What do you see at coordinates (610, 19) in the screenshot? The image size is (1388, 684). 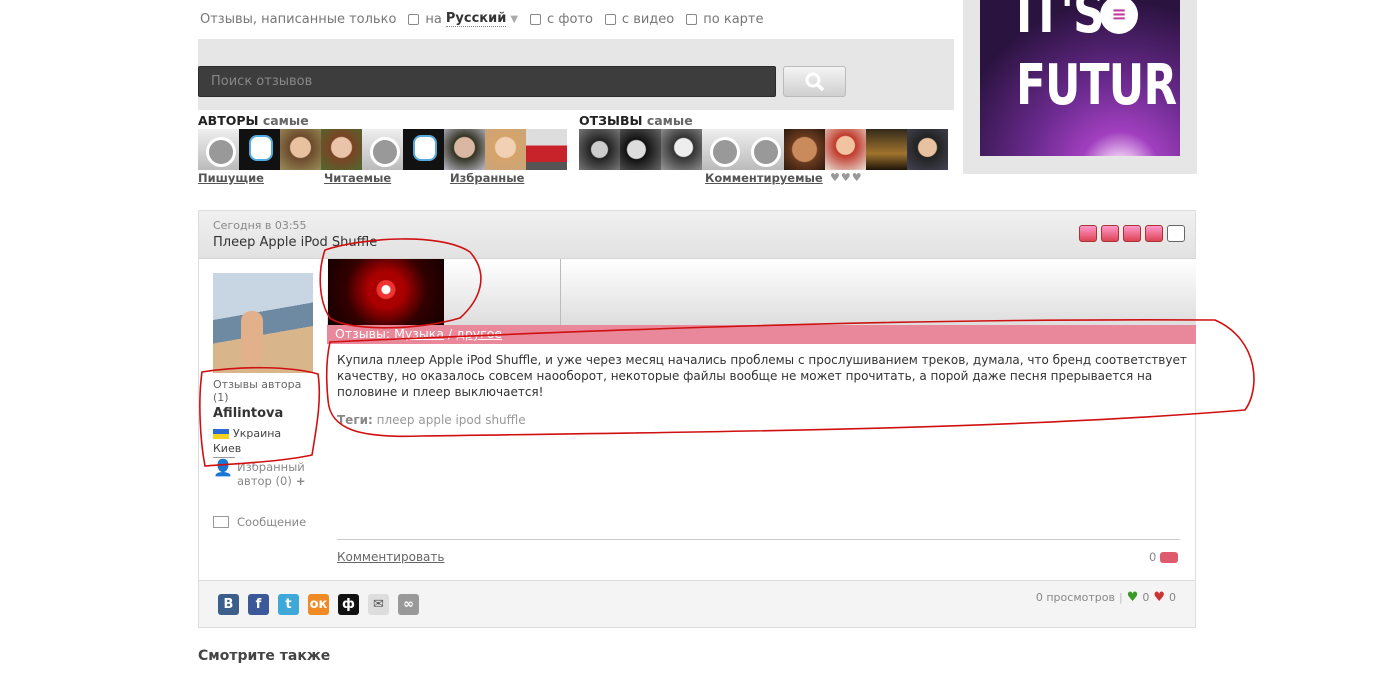 I see `video-checkbox` at bounding box center [610, 19].